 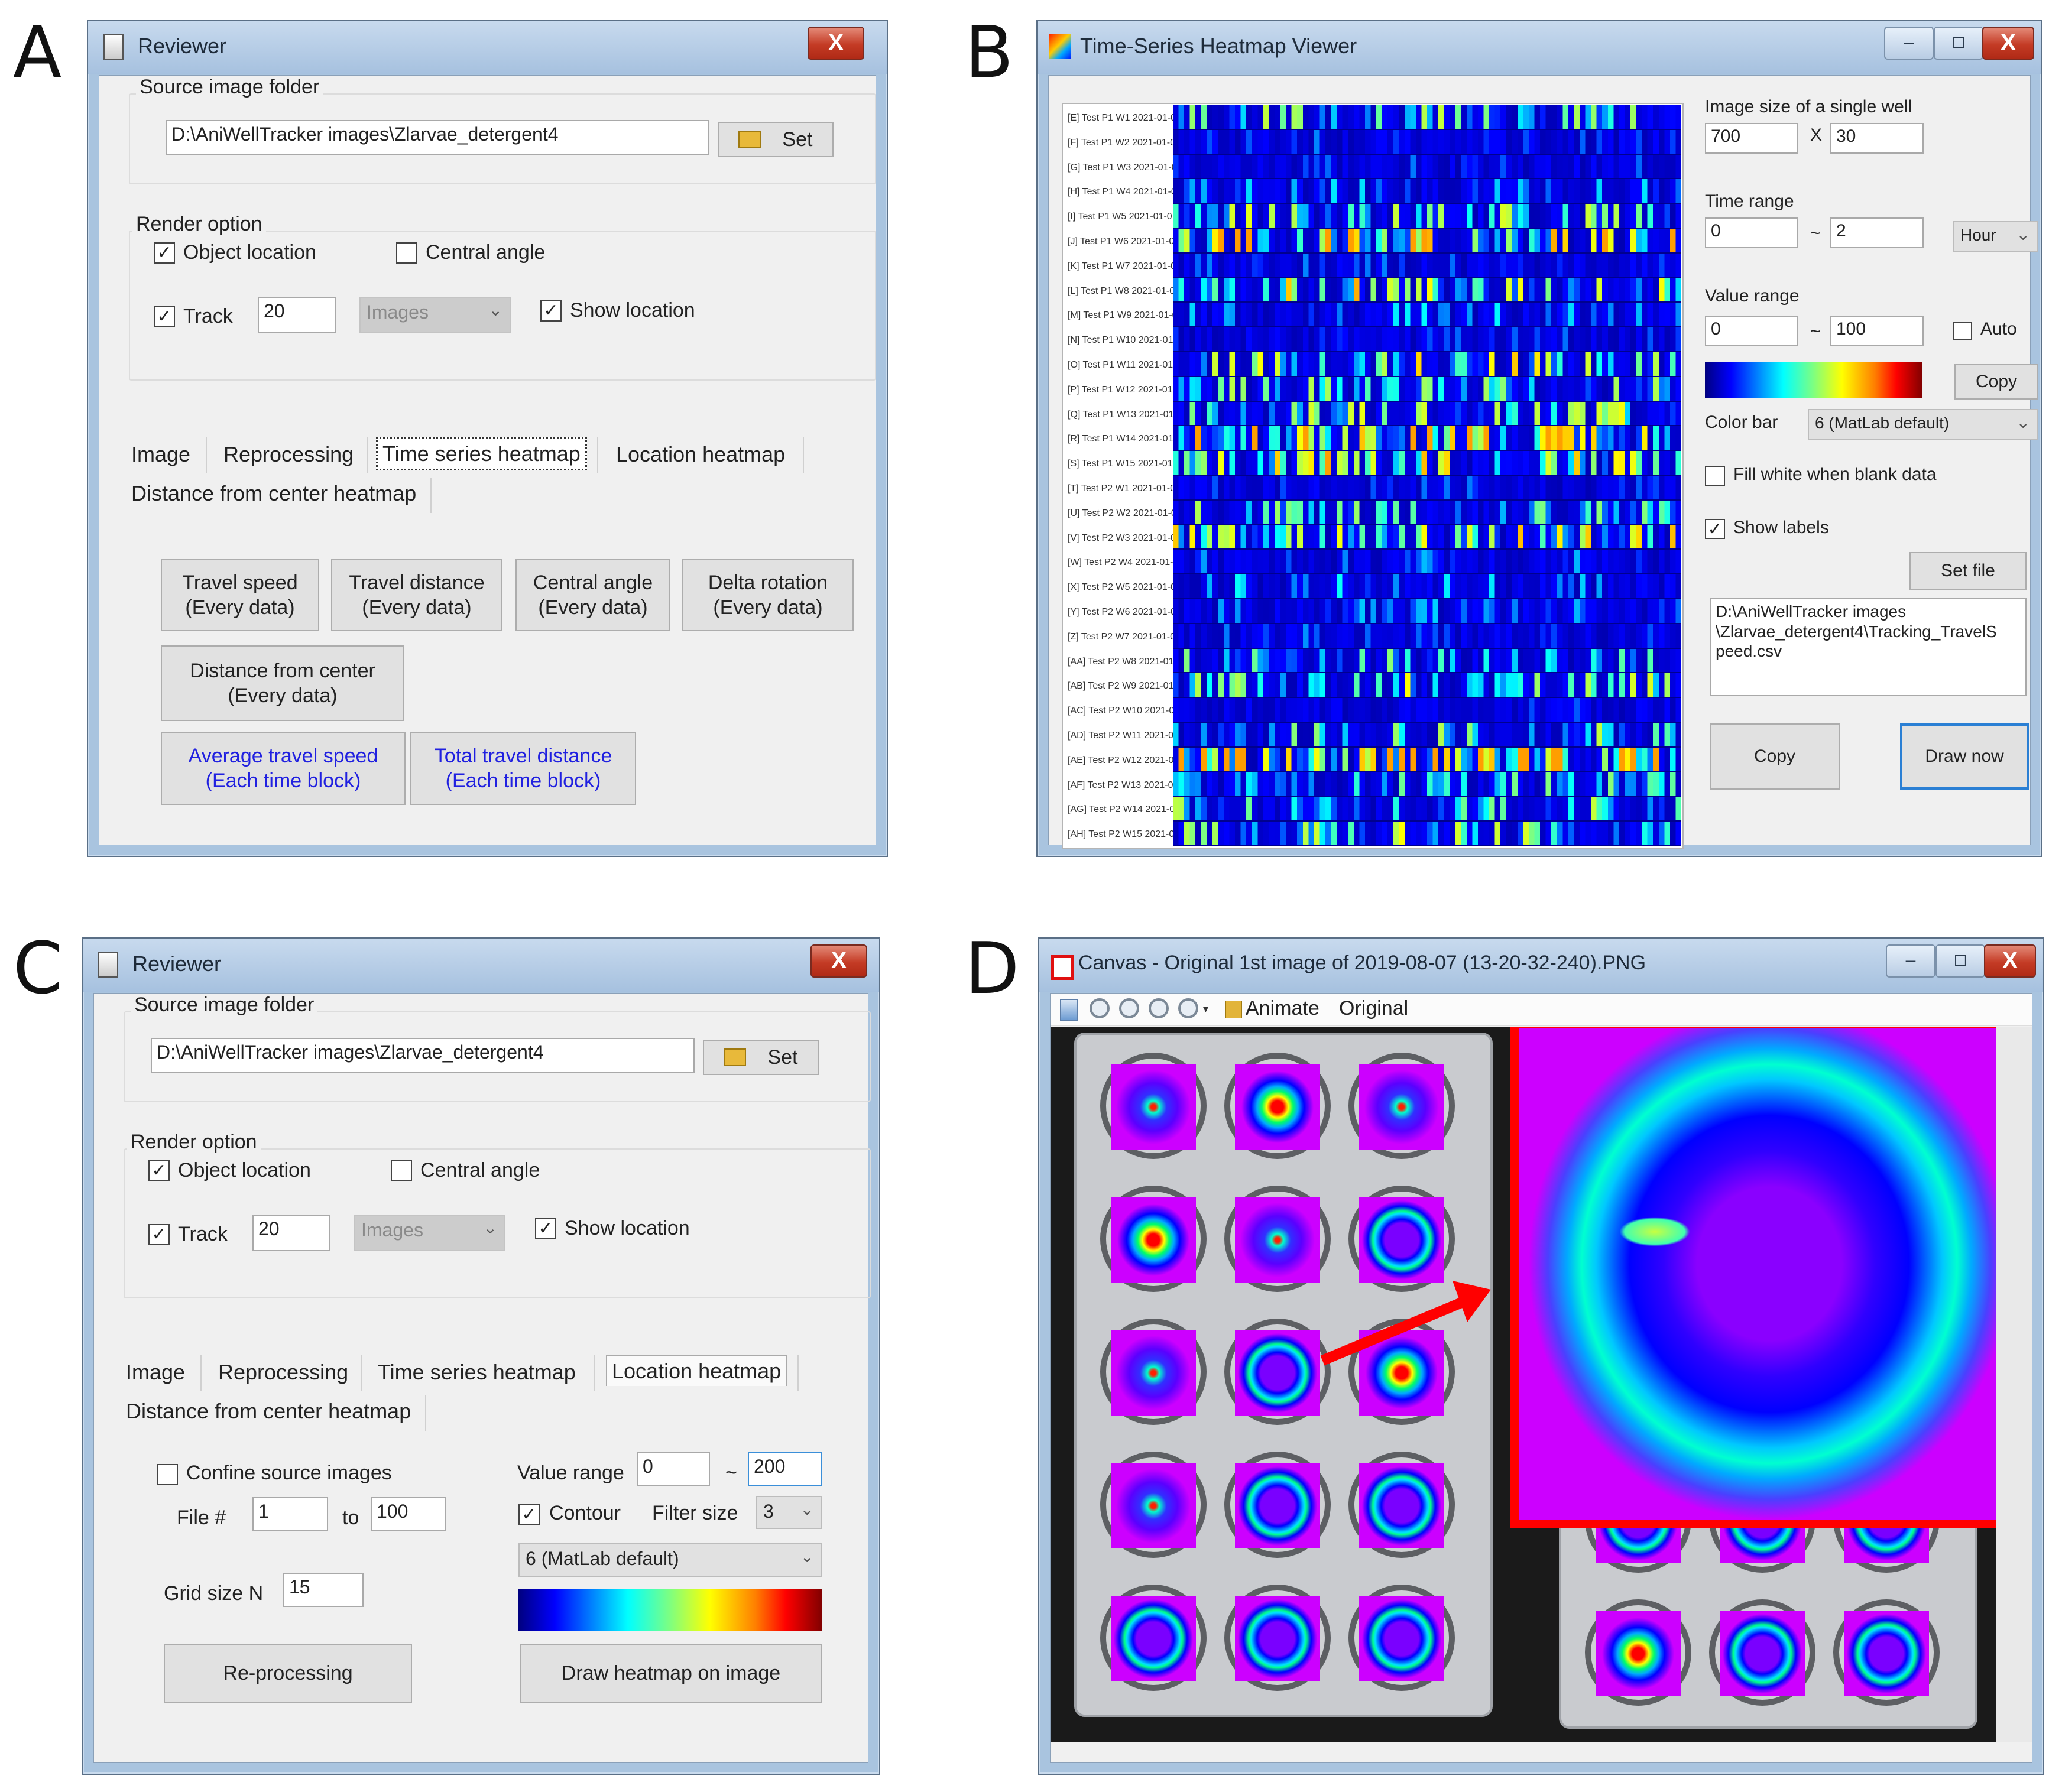 What do you see at coordinates (168, 1474) in the screenshot?
I see `confine-source-checkbox` at bounding box center [168, 1474].